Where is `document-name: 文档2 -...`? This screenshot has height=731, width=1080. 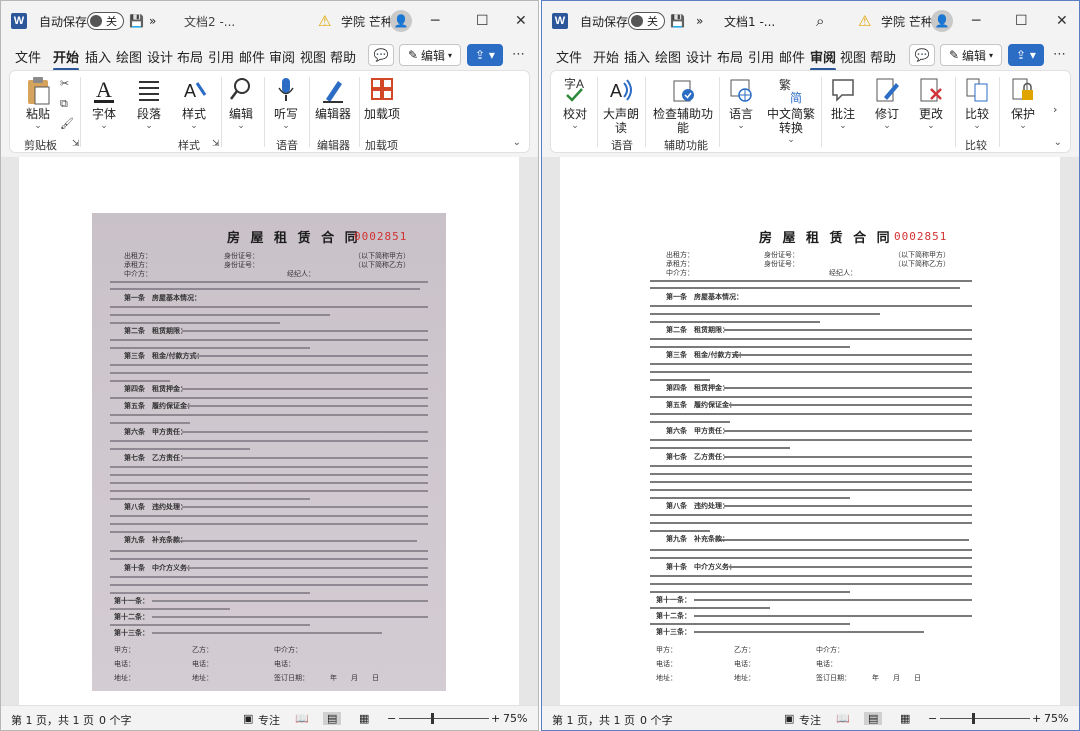
document-name: 文档2 -... is located at coordinates (209, 21).